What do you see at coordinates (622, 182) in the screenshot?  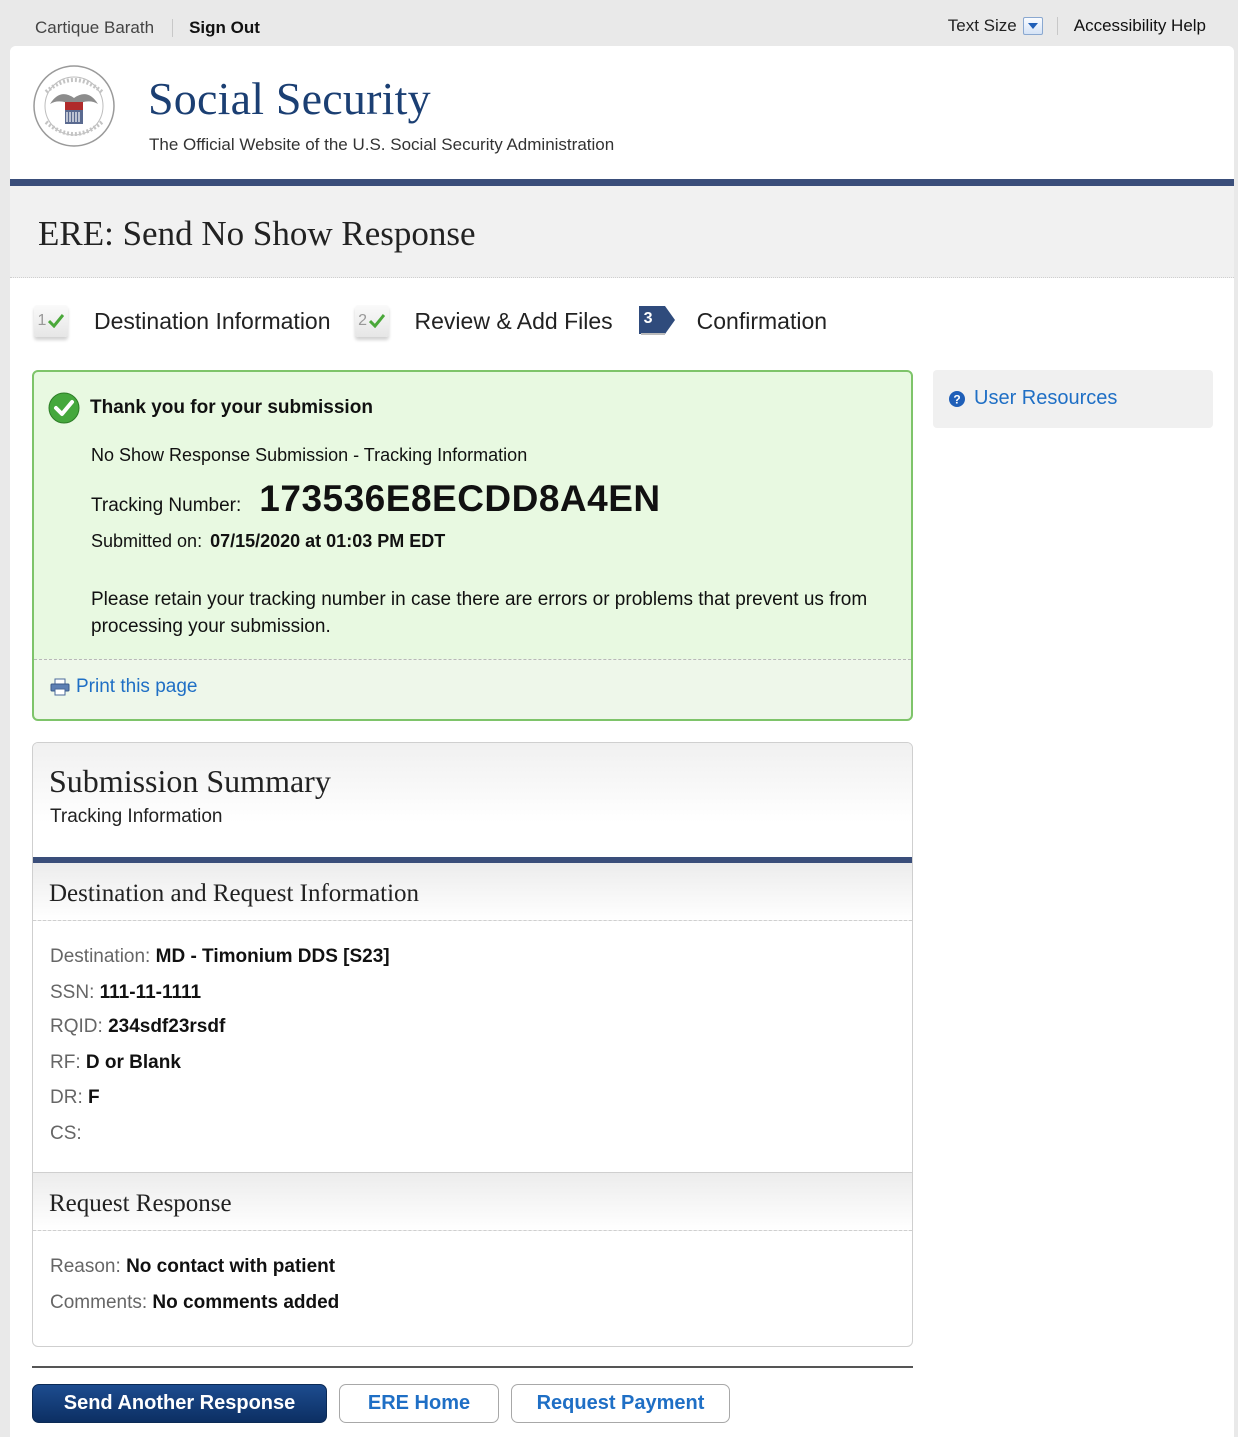 I see `header-rule` at bounding box center [622, 182].